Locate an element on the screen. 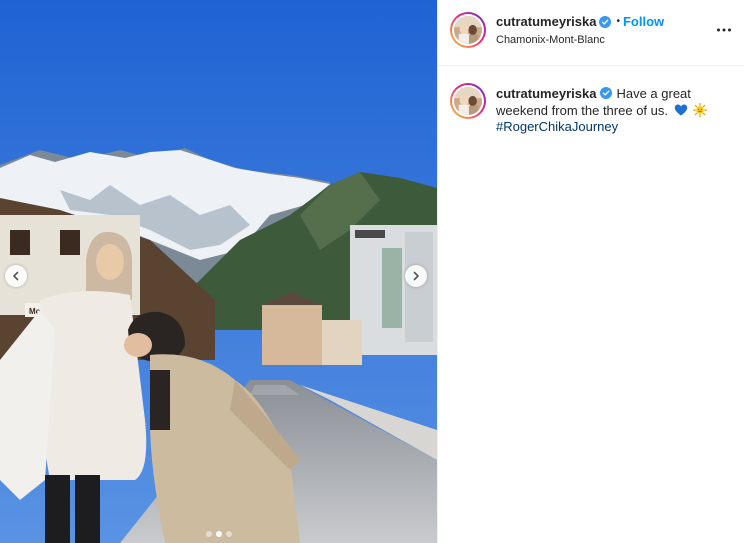  chevron-right-icon is located at coordinates (416, 276).